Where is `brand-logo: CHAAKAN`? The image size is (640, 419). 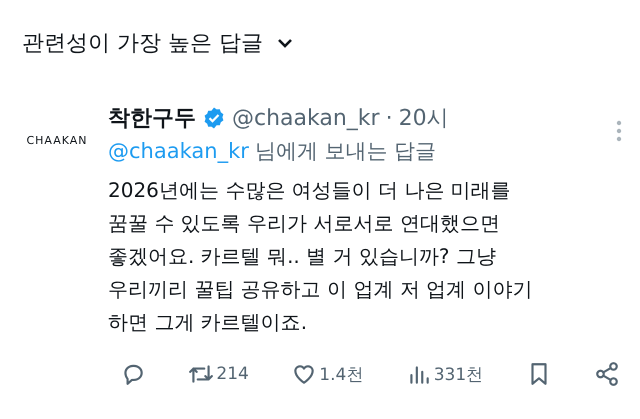 brand-logo: CHAAKAN is located at coordinates (56, 141).